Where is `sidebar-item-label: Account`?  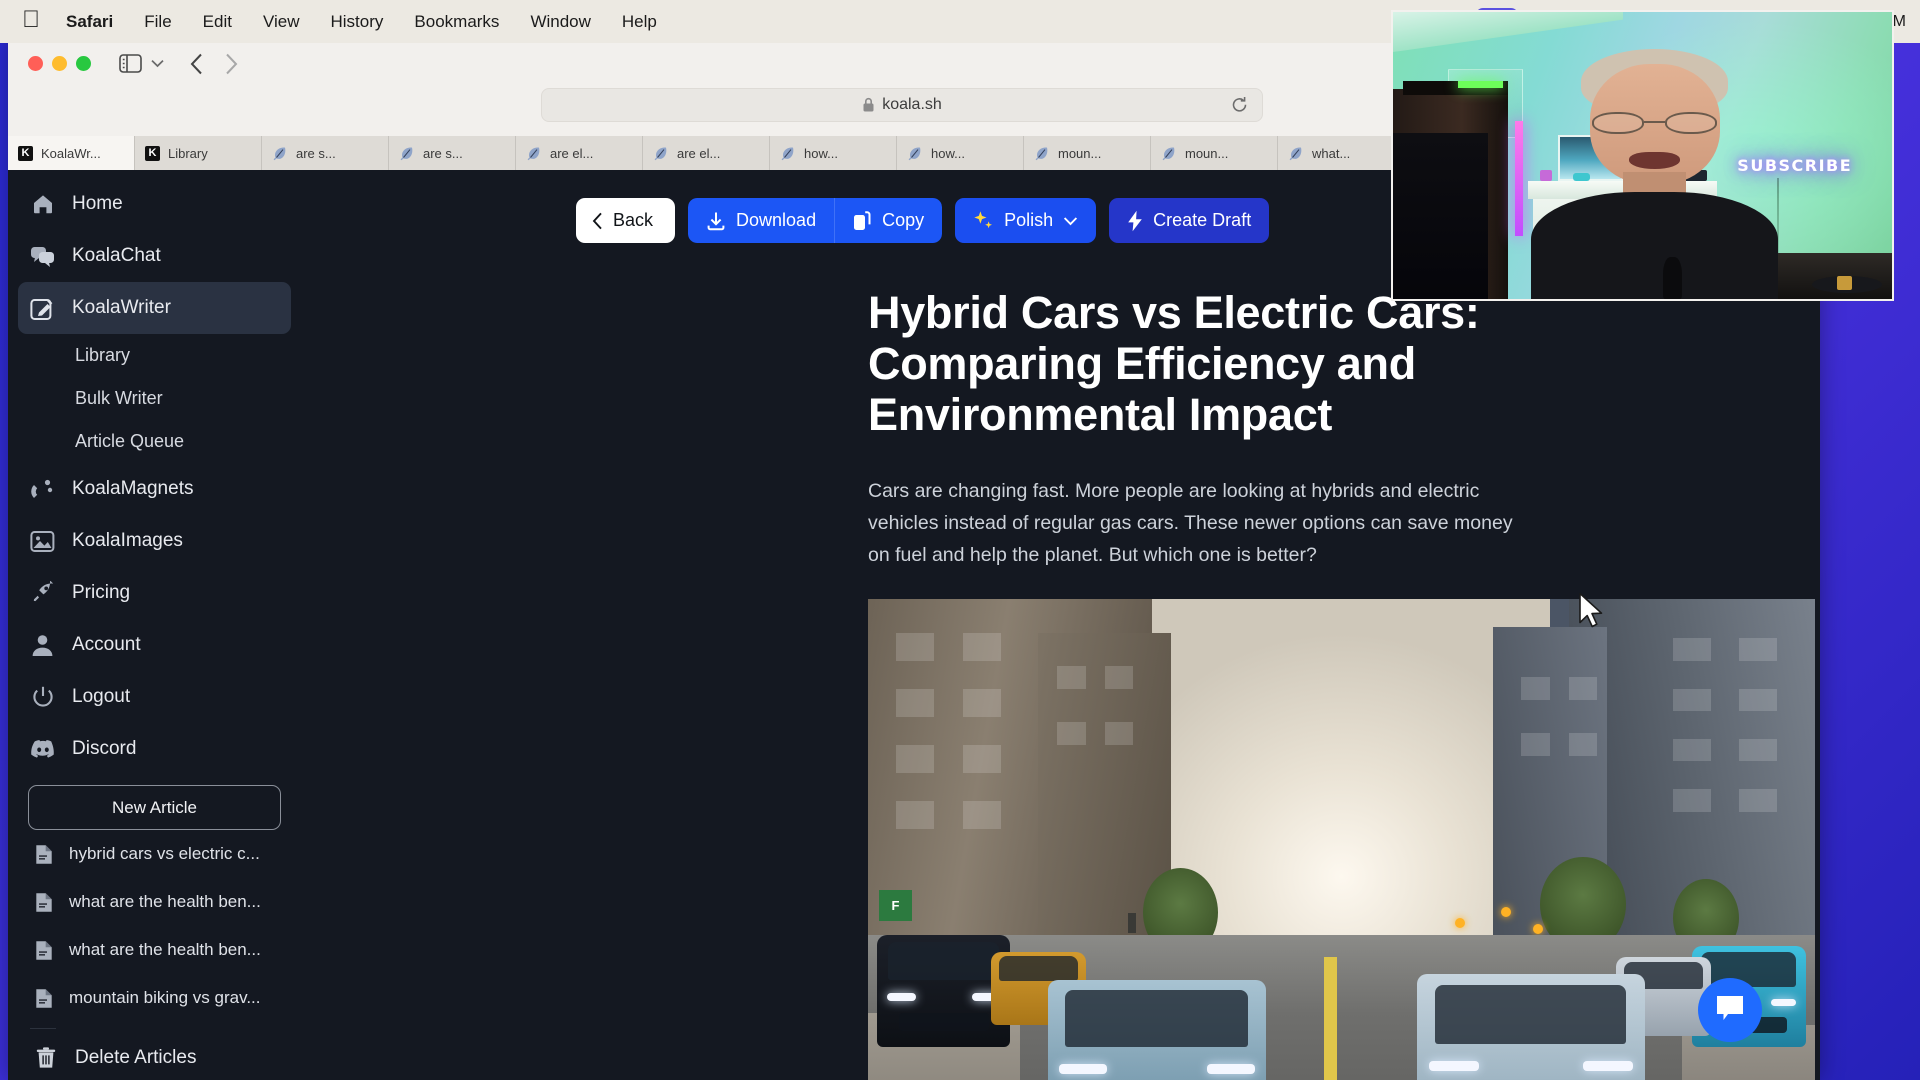
sidebar-item-label: Account is located at coordinates (106, 644).